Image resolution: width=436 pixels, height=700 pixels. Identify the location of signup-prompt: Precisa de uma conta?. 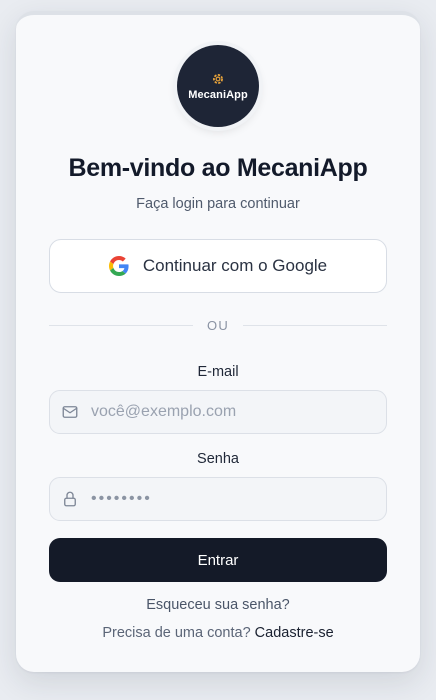
(176, 633).